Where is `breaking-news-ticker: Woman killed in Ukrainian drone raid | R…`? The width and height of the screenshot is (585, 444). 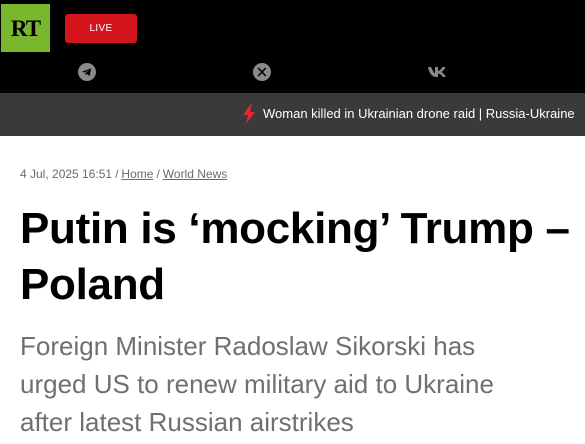
breaking-news-ticker: Woman killed in Ukrainian drone raid | R… is located at coordinates (292, 114).